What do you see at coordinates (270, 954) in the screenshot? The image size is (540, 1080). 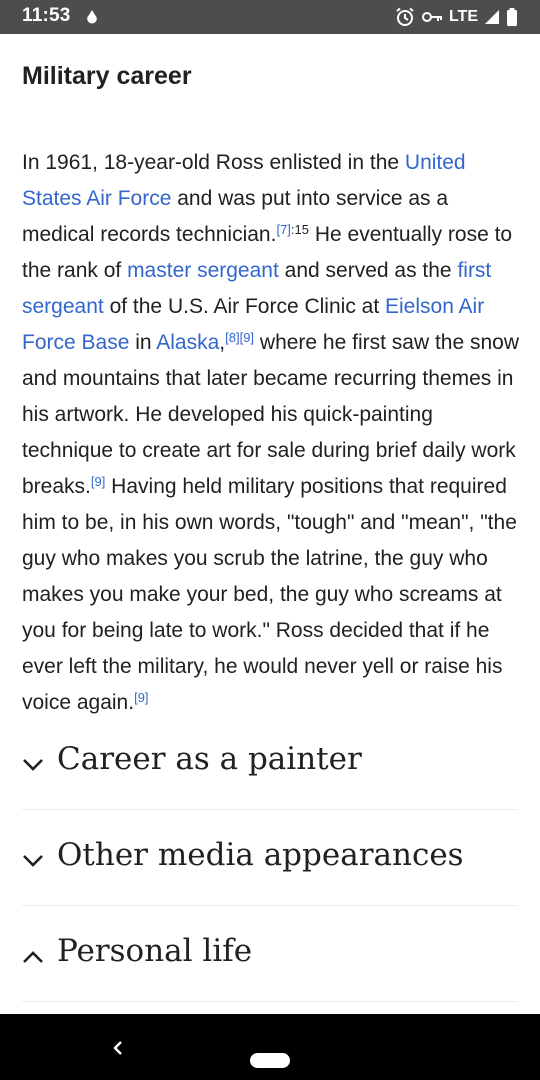 I see `section-personal-life: Personal life` at bounding box center [270, 954].